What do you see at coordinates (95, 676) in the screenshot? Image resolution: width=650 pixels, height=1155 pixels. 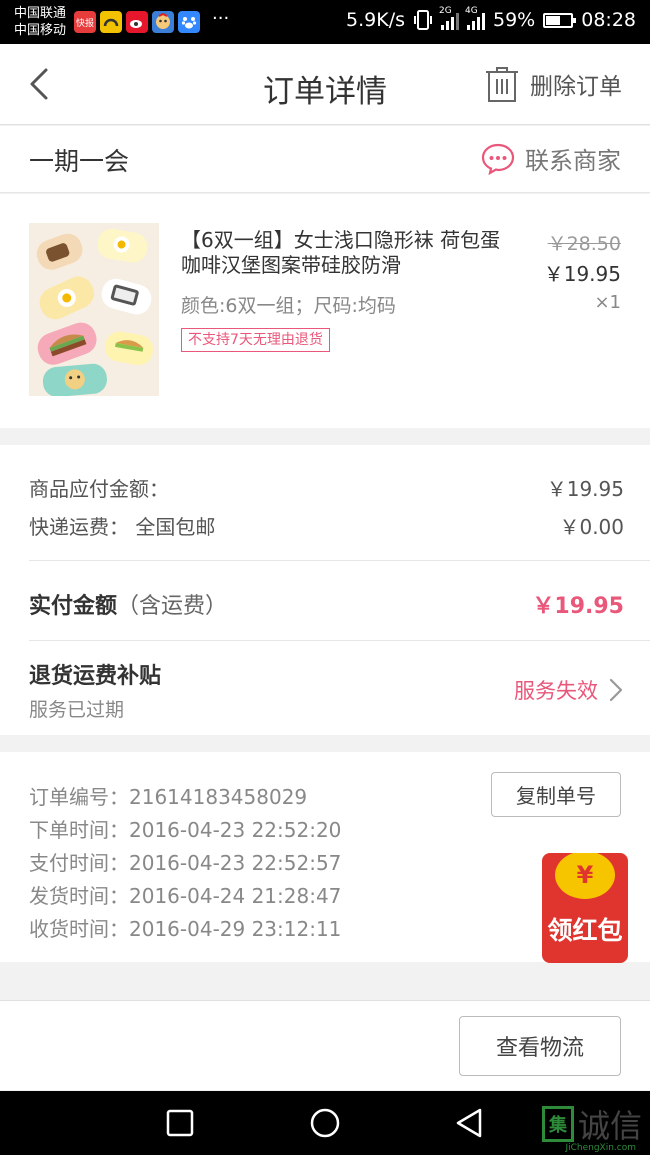 I see `return-subsidy-title: 退货运费补贴` at bounding box center [95, 676].